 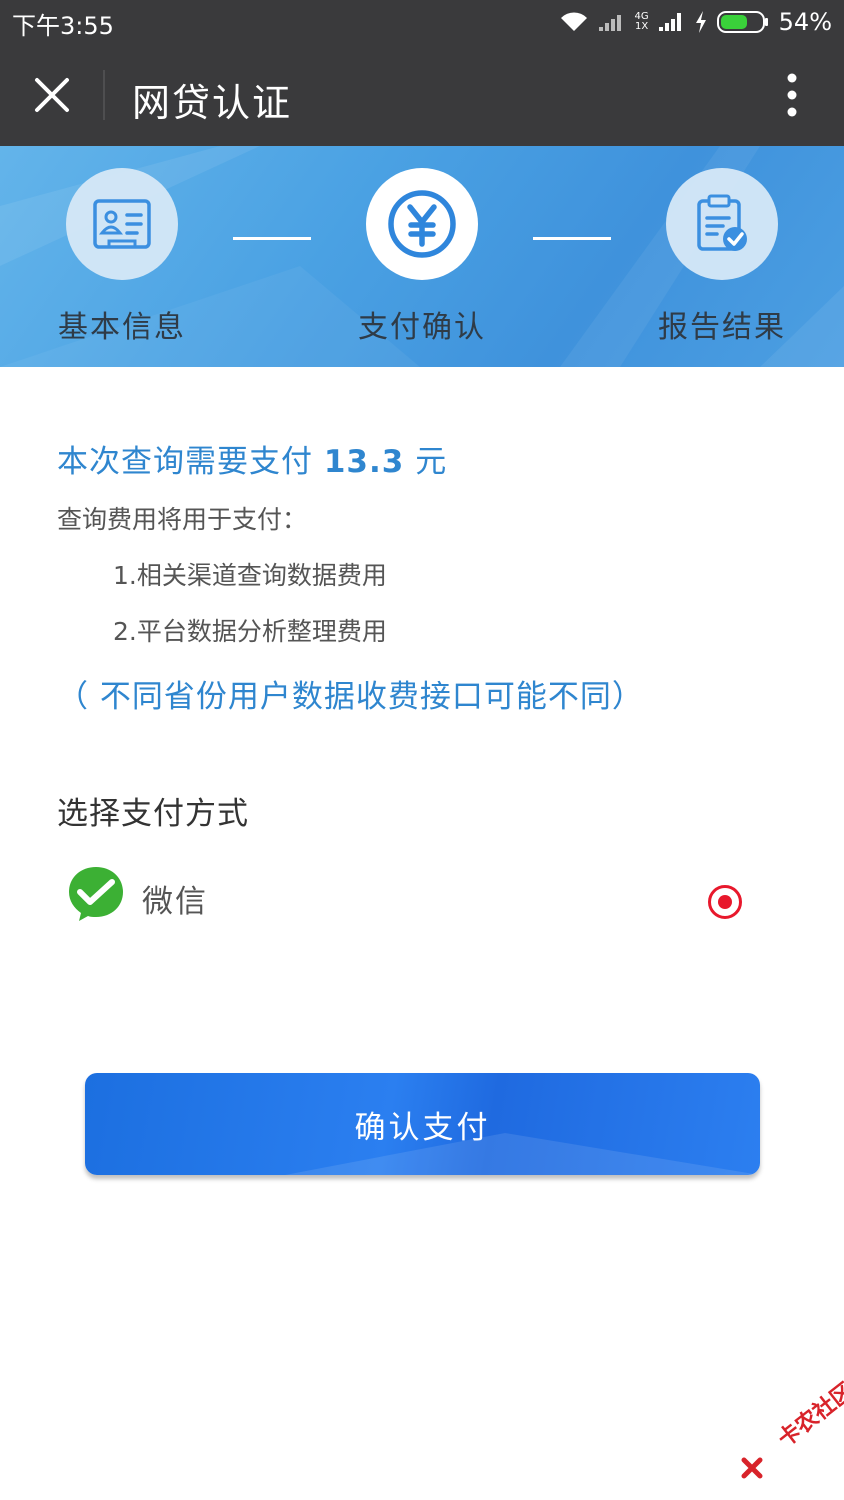 I want to click on step-label: 支付确认, so click(x=422, y=327).